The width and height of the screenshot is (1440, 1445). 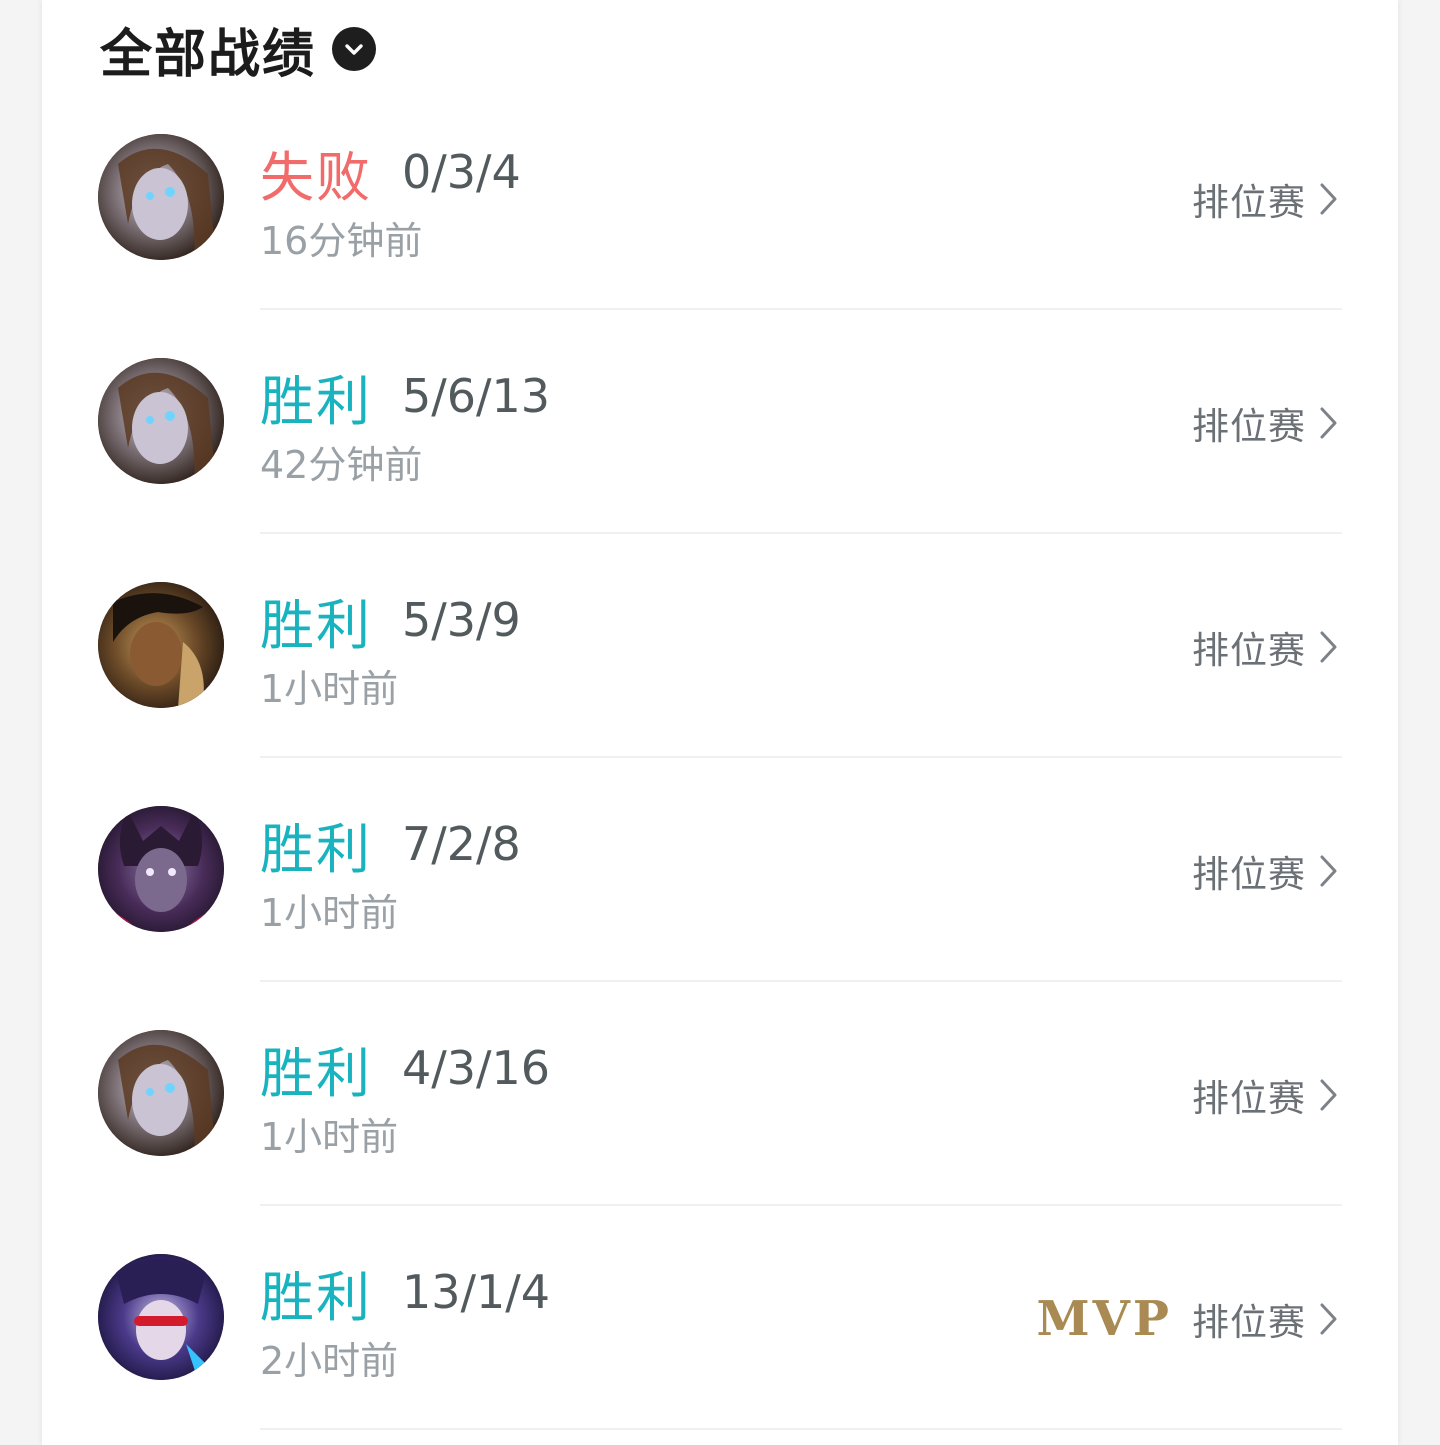 What do you see at coordinates (476, 1068) in the screenshot?
I see `match-kda: 4/3/16` at bounding box center [476, 1068].